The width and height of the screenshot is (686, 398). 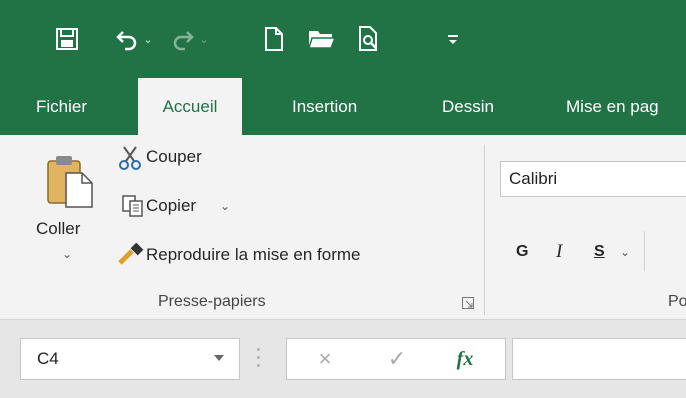 I want to click on bold-button: G, so click(x=522, y=252).